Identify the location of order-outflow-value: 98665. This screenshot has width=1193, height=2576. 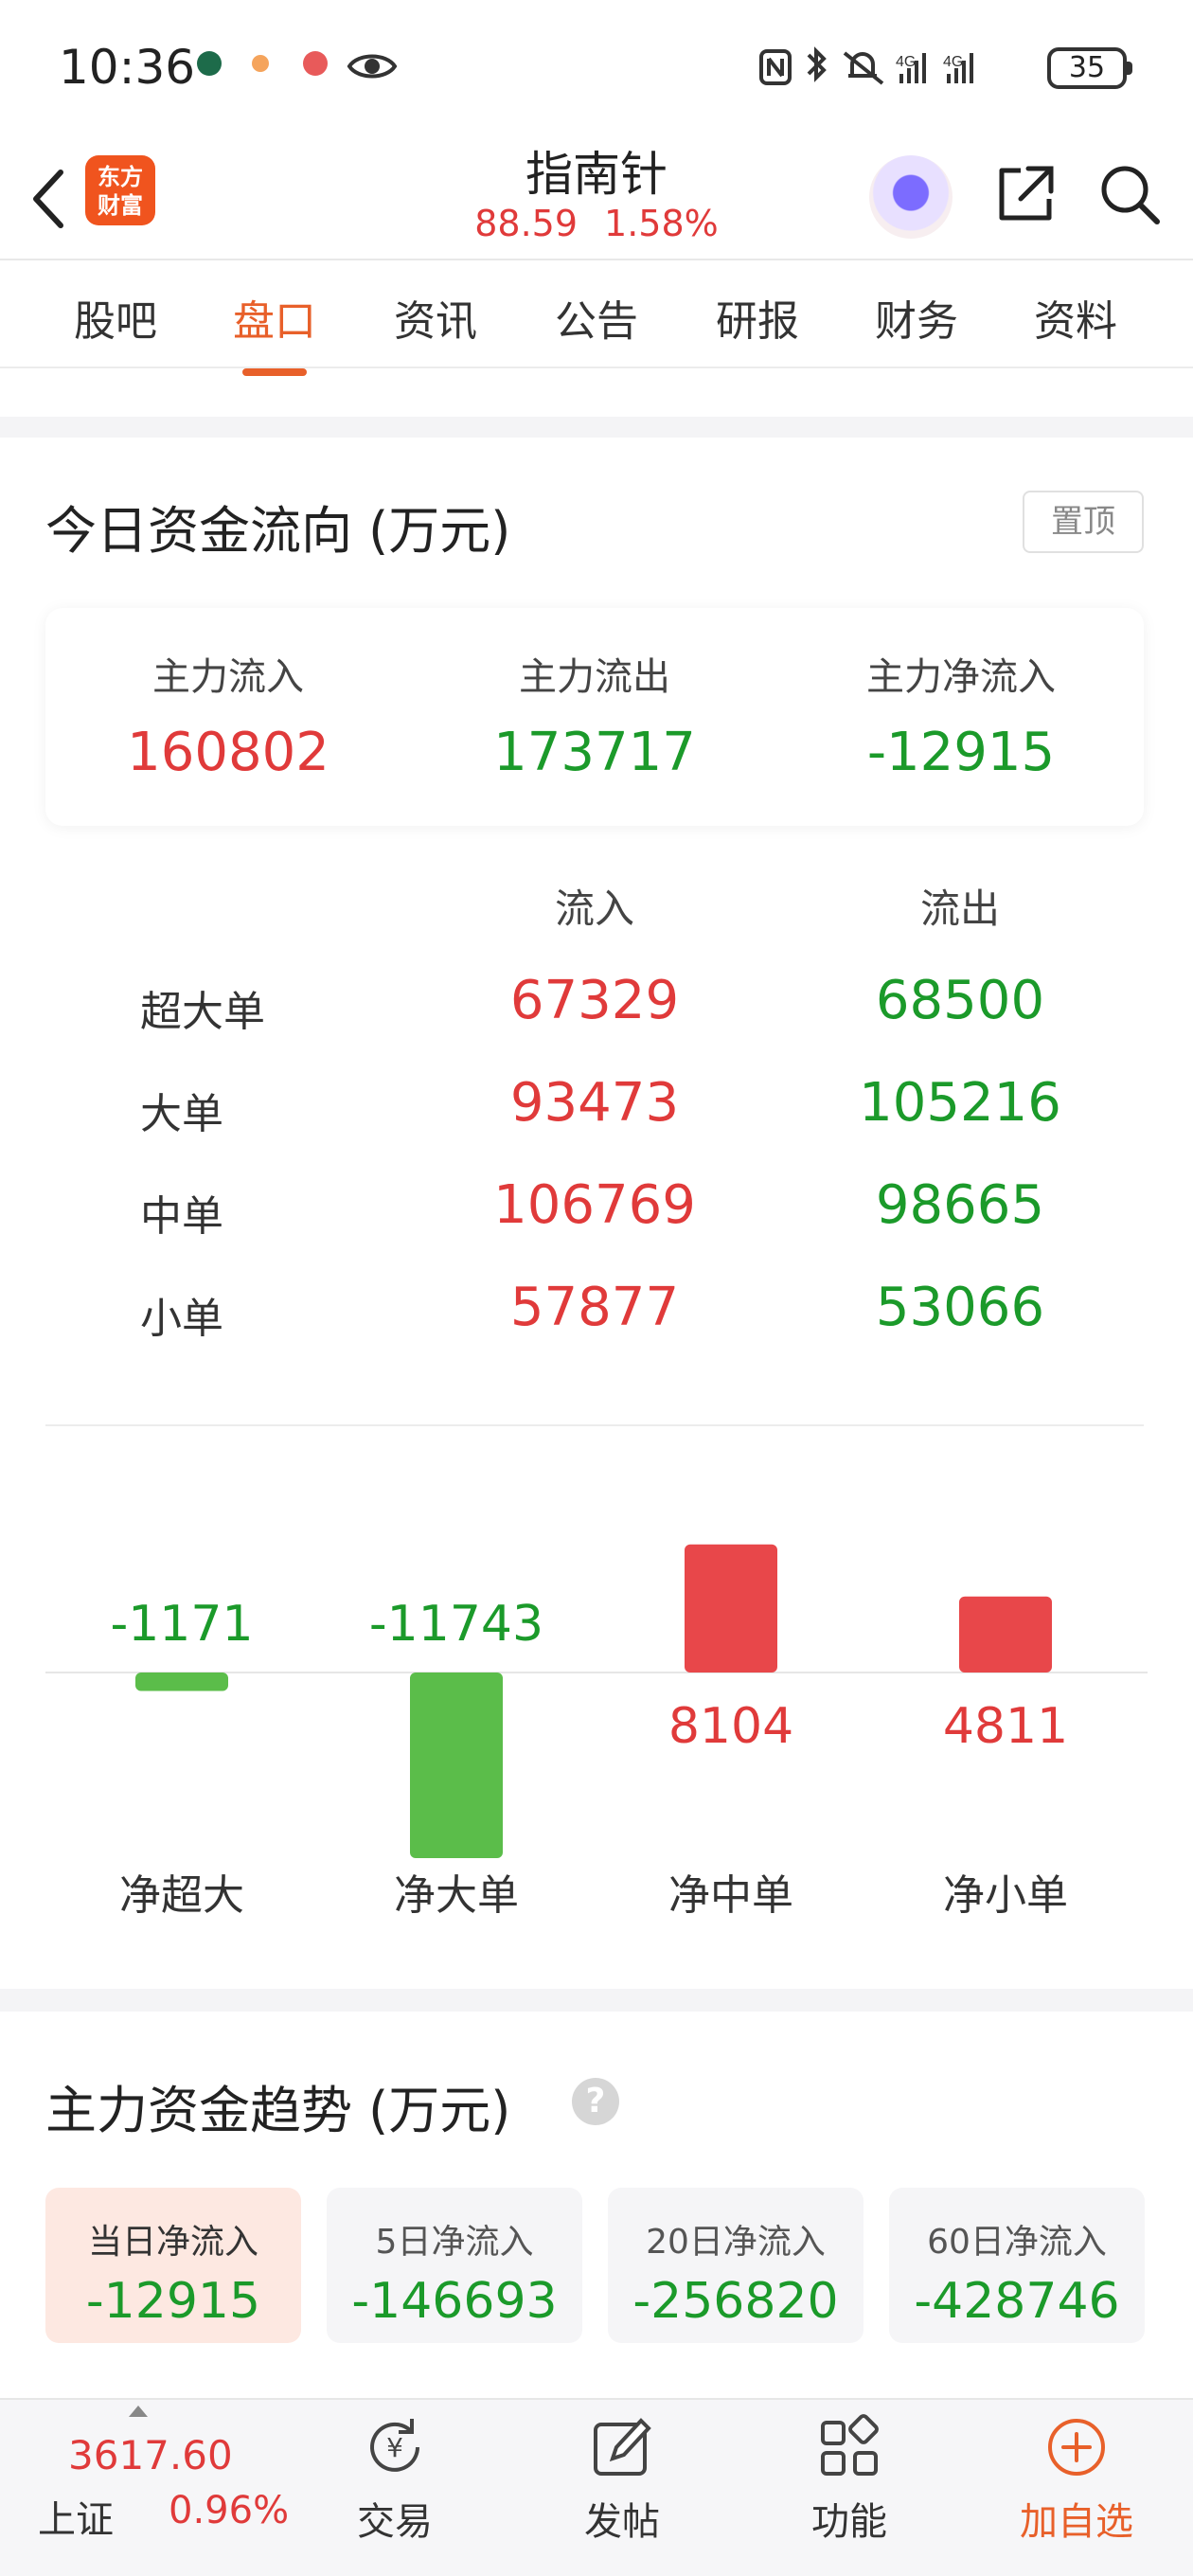
(960, 1205).